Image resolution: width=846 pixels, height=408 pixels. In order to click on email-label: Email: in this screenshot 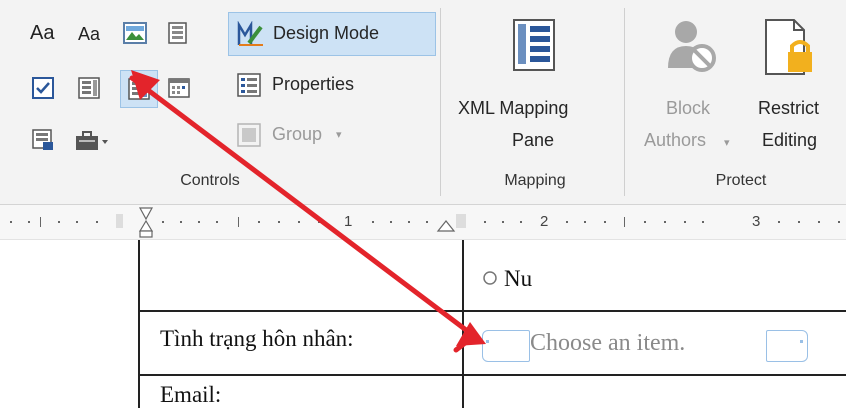, I will do `click(191, 394)`.